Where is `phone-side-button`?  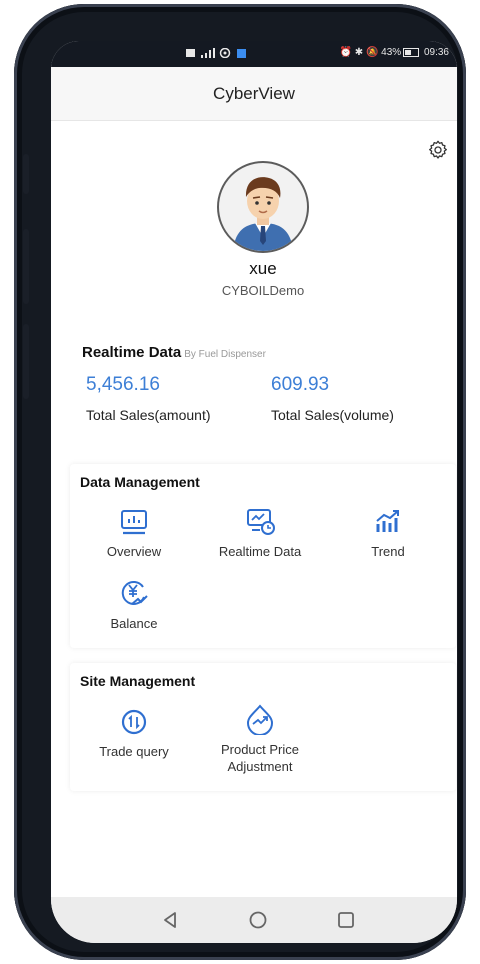
phone-side-button is located at coordinates (26, 174).